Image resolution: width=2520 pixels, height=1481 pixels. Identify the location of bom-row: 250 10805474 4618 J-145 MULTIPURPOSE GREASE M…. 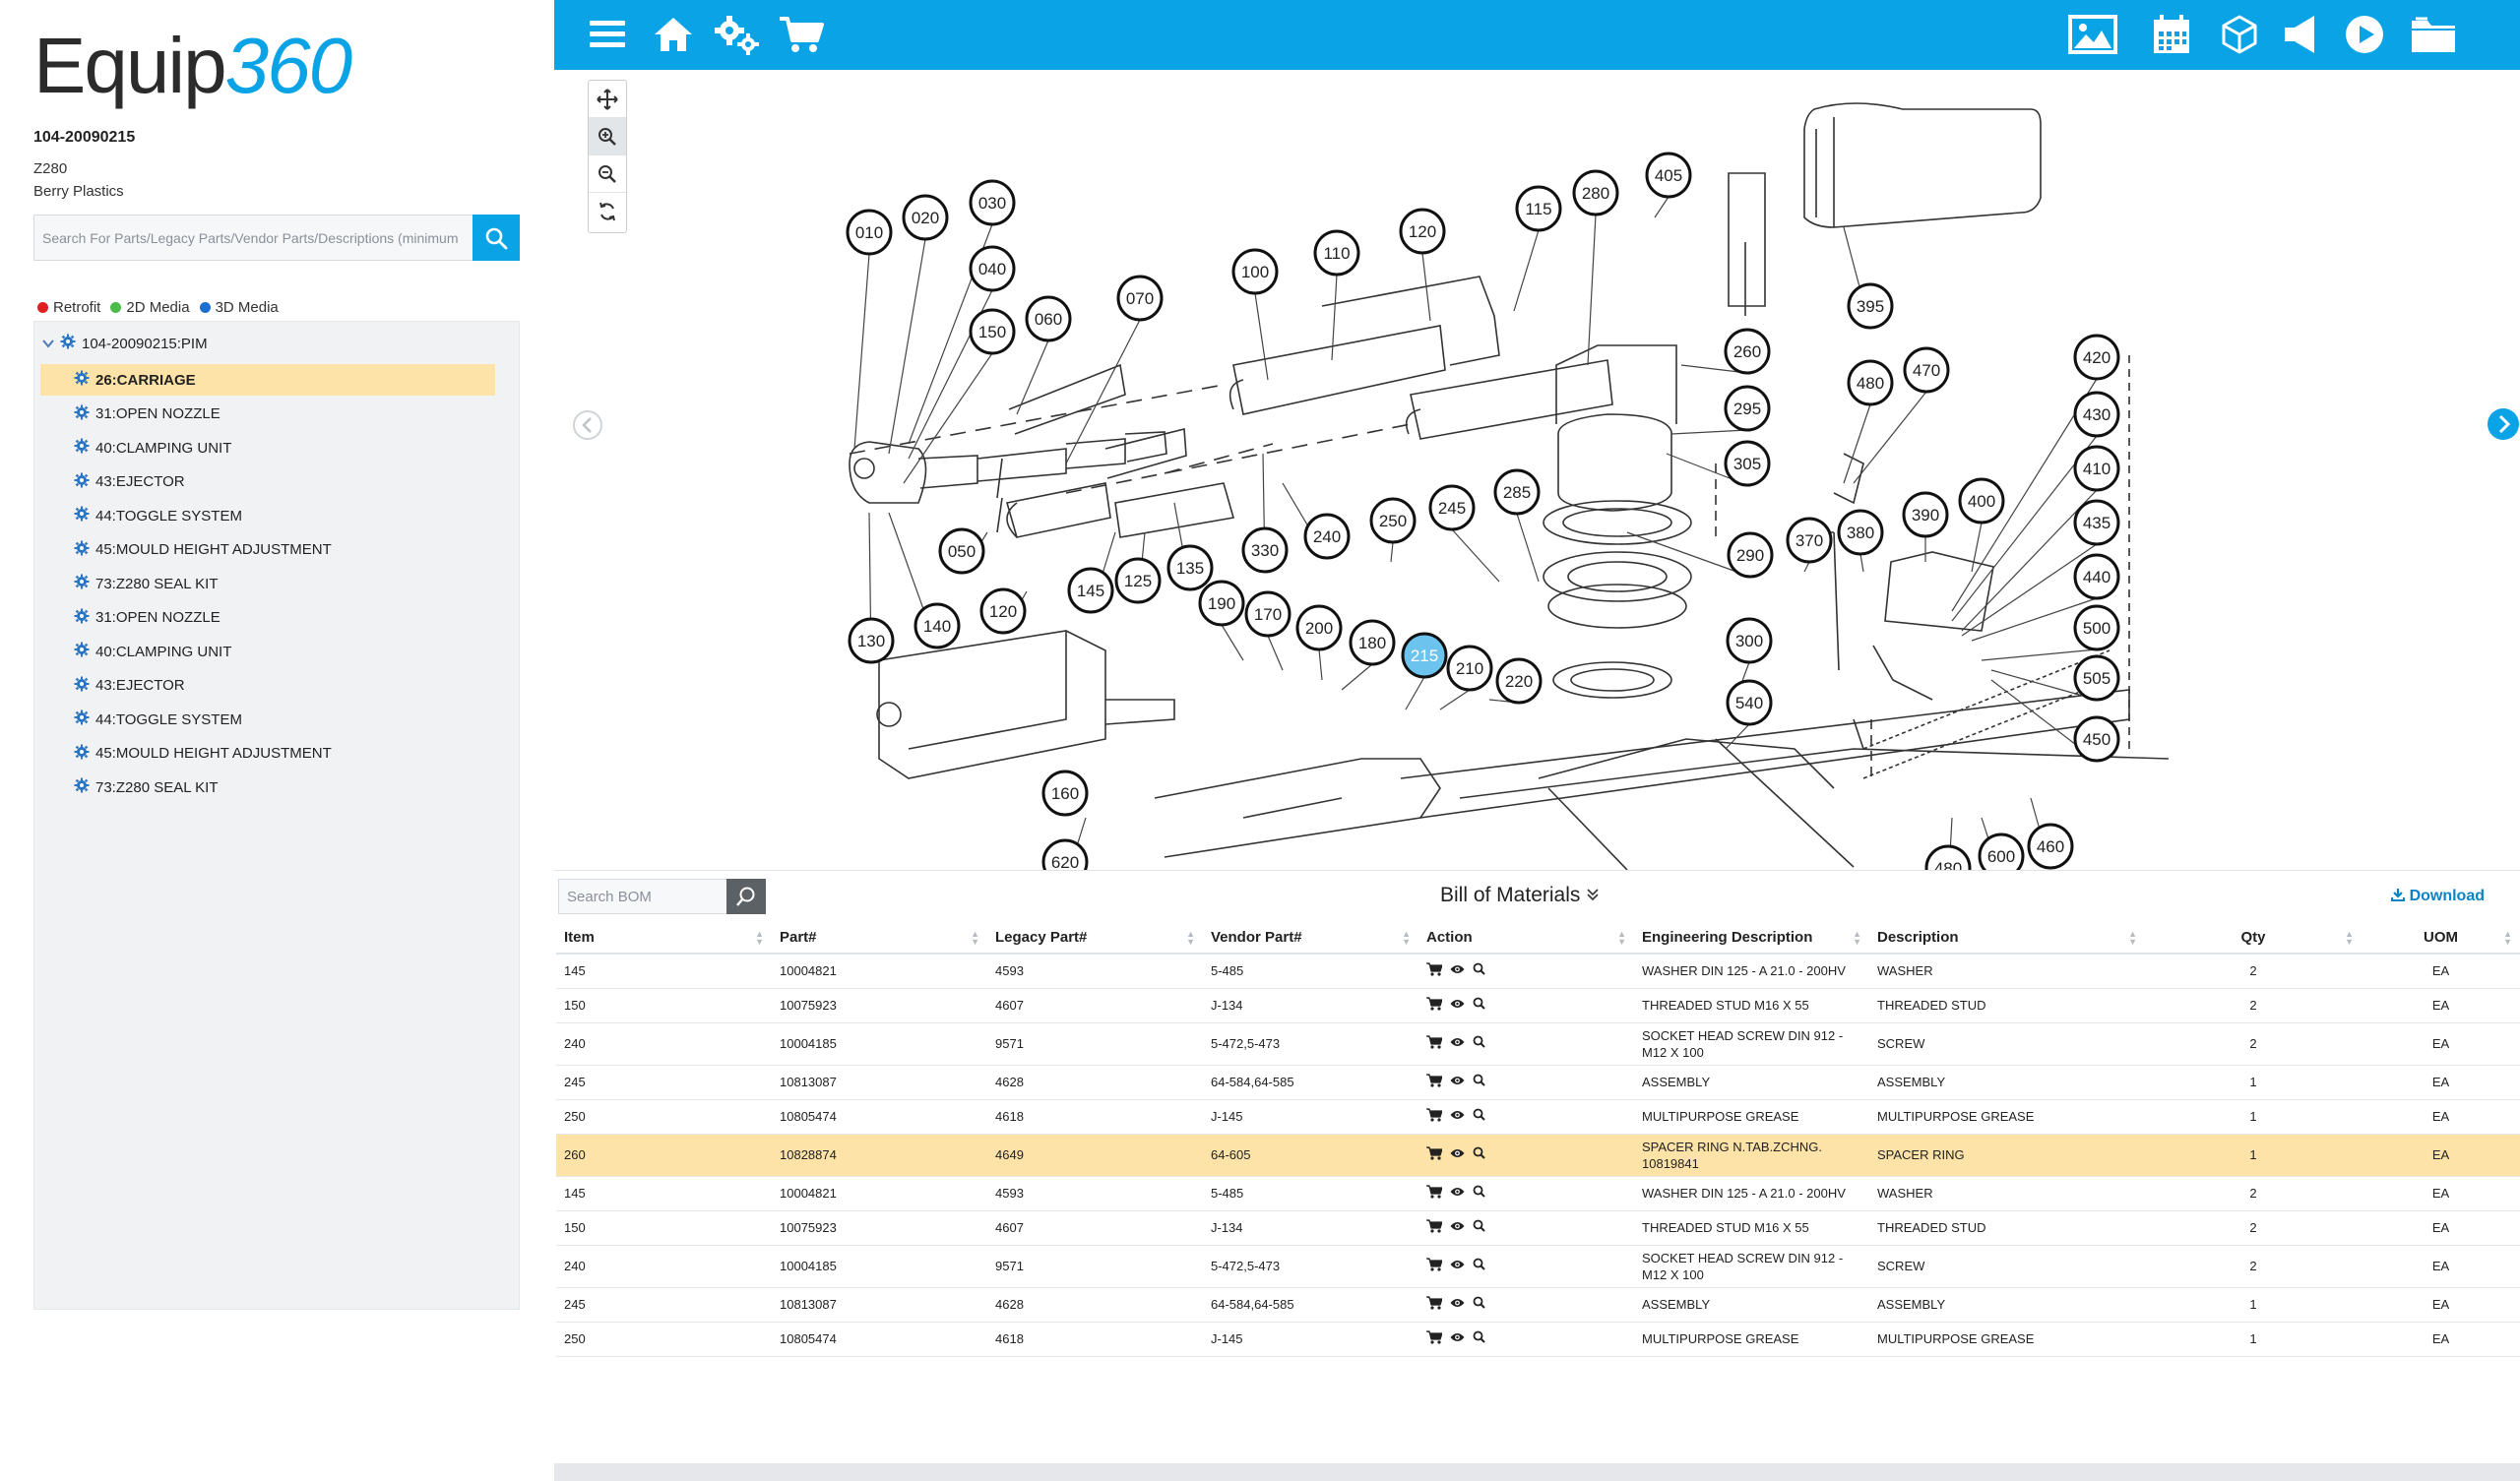
(1538, 1117).